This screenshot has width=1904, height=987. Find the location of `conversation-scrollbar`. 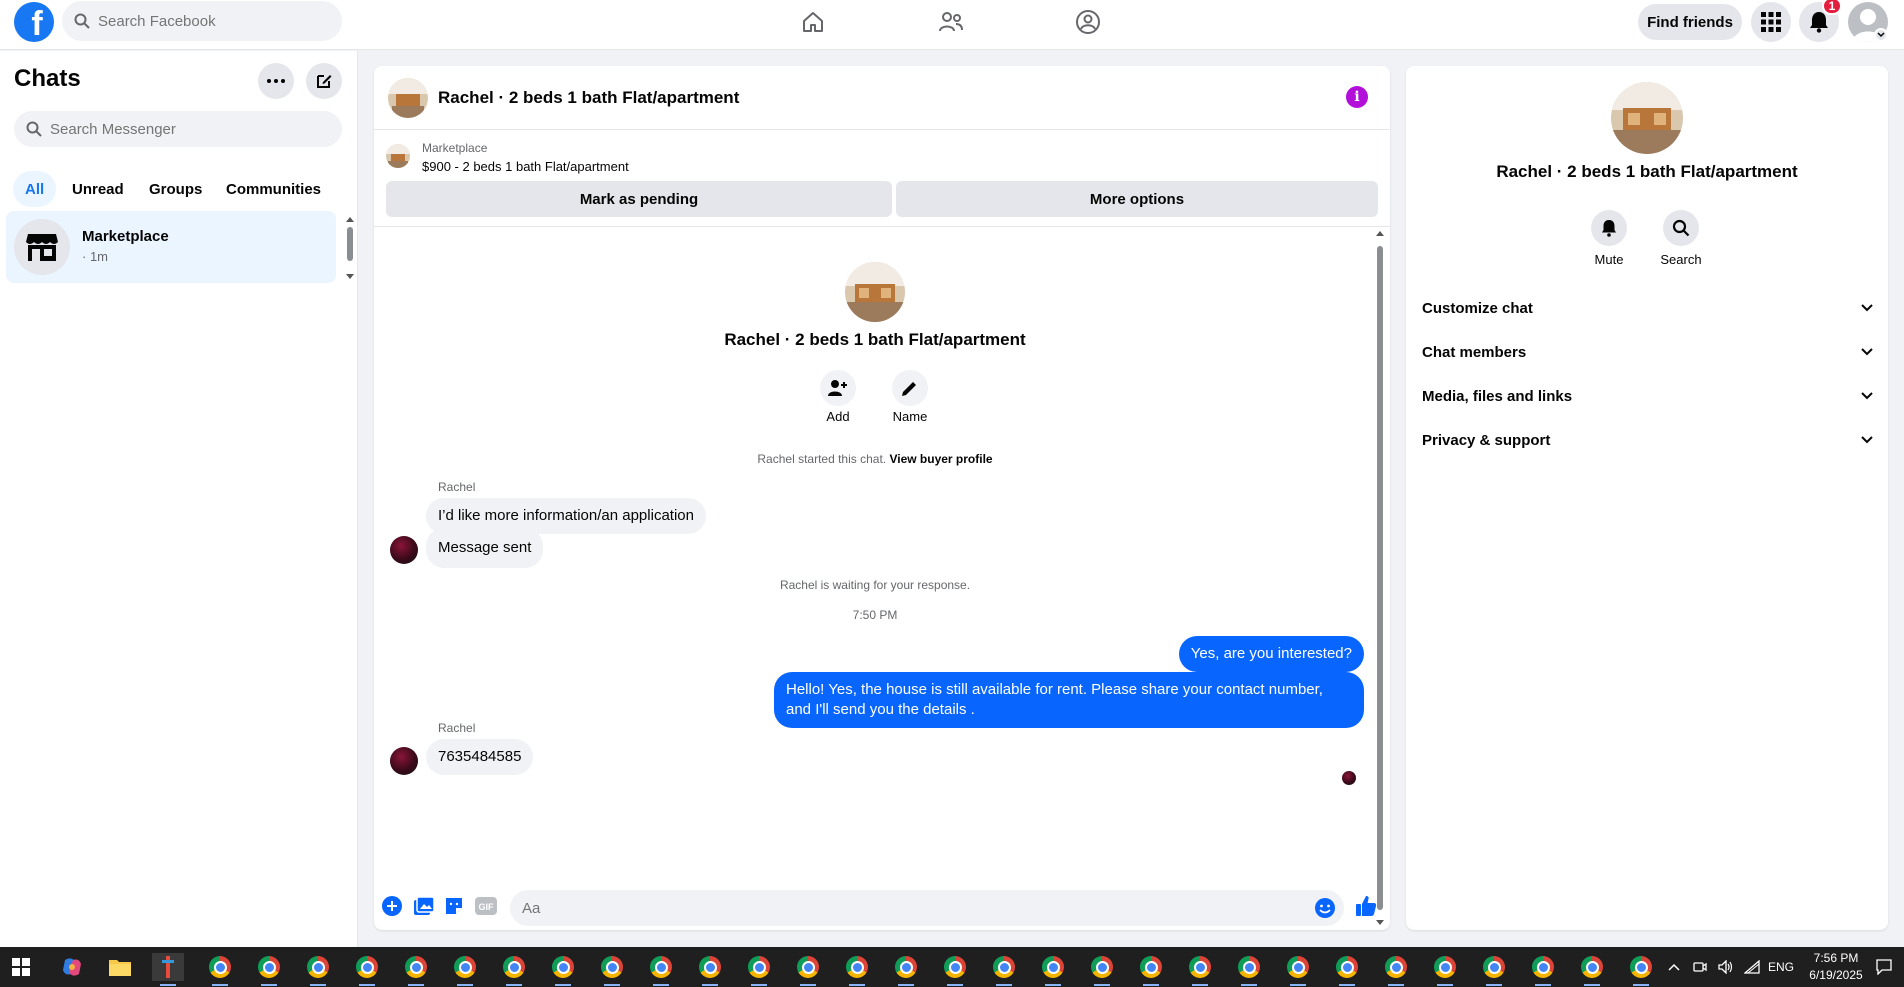

conversation-scrollbar is located at coordinates (1380, 578).